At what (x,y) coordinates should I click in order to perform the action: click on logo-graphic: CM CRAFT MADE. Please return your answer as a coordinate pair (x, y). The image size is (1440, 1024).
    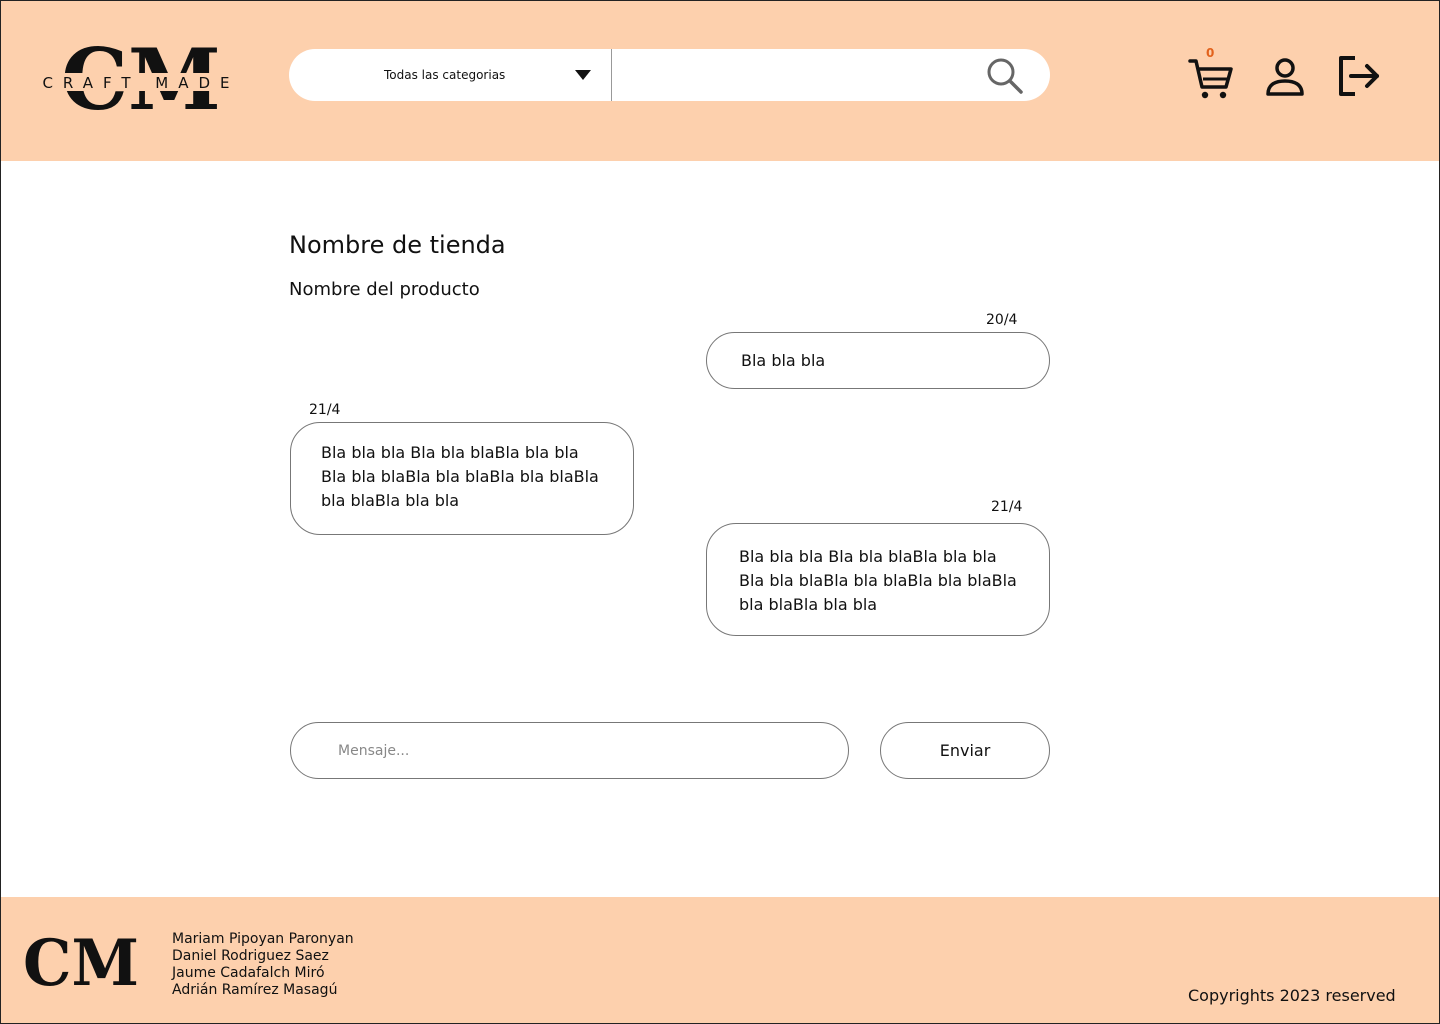
    Looking at the image, I should click on (141, 79).